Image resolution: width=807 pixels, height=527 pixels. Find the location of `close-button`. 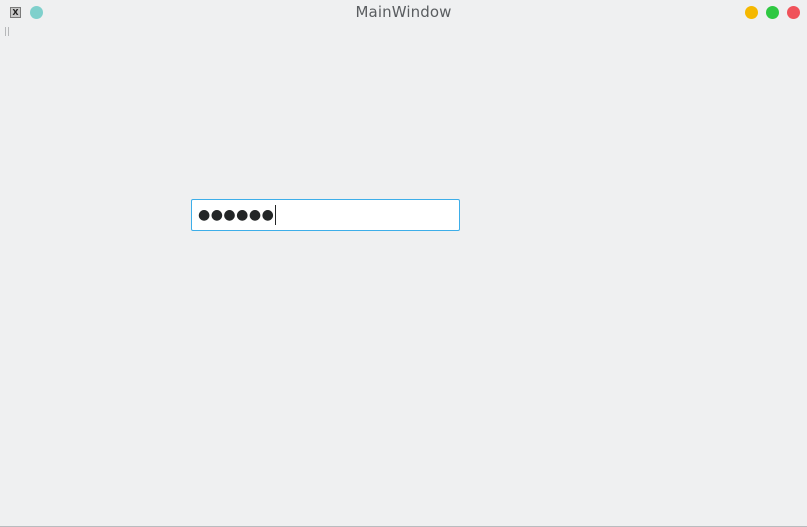

close-button is located at coordinates (793, 12).